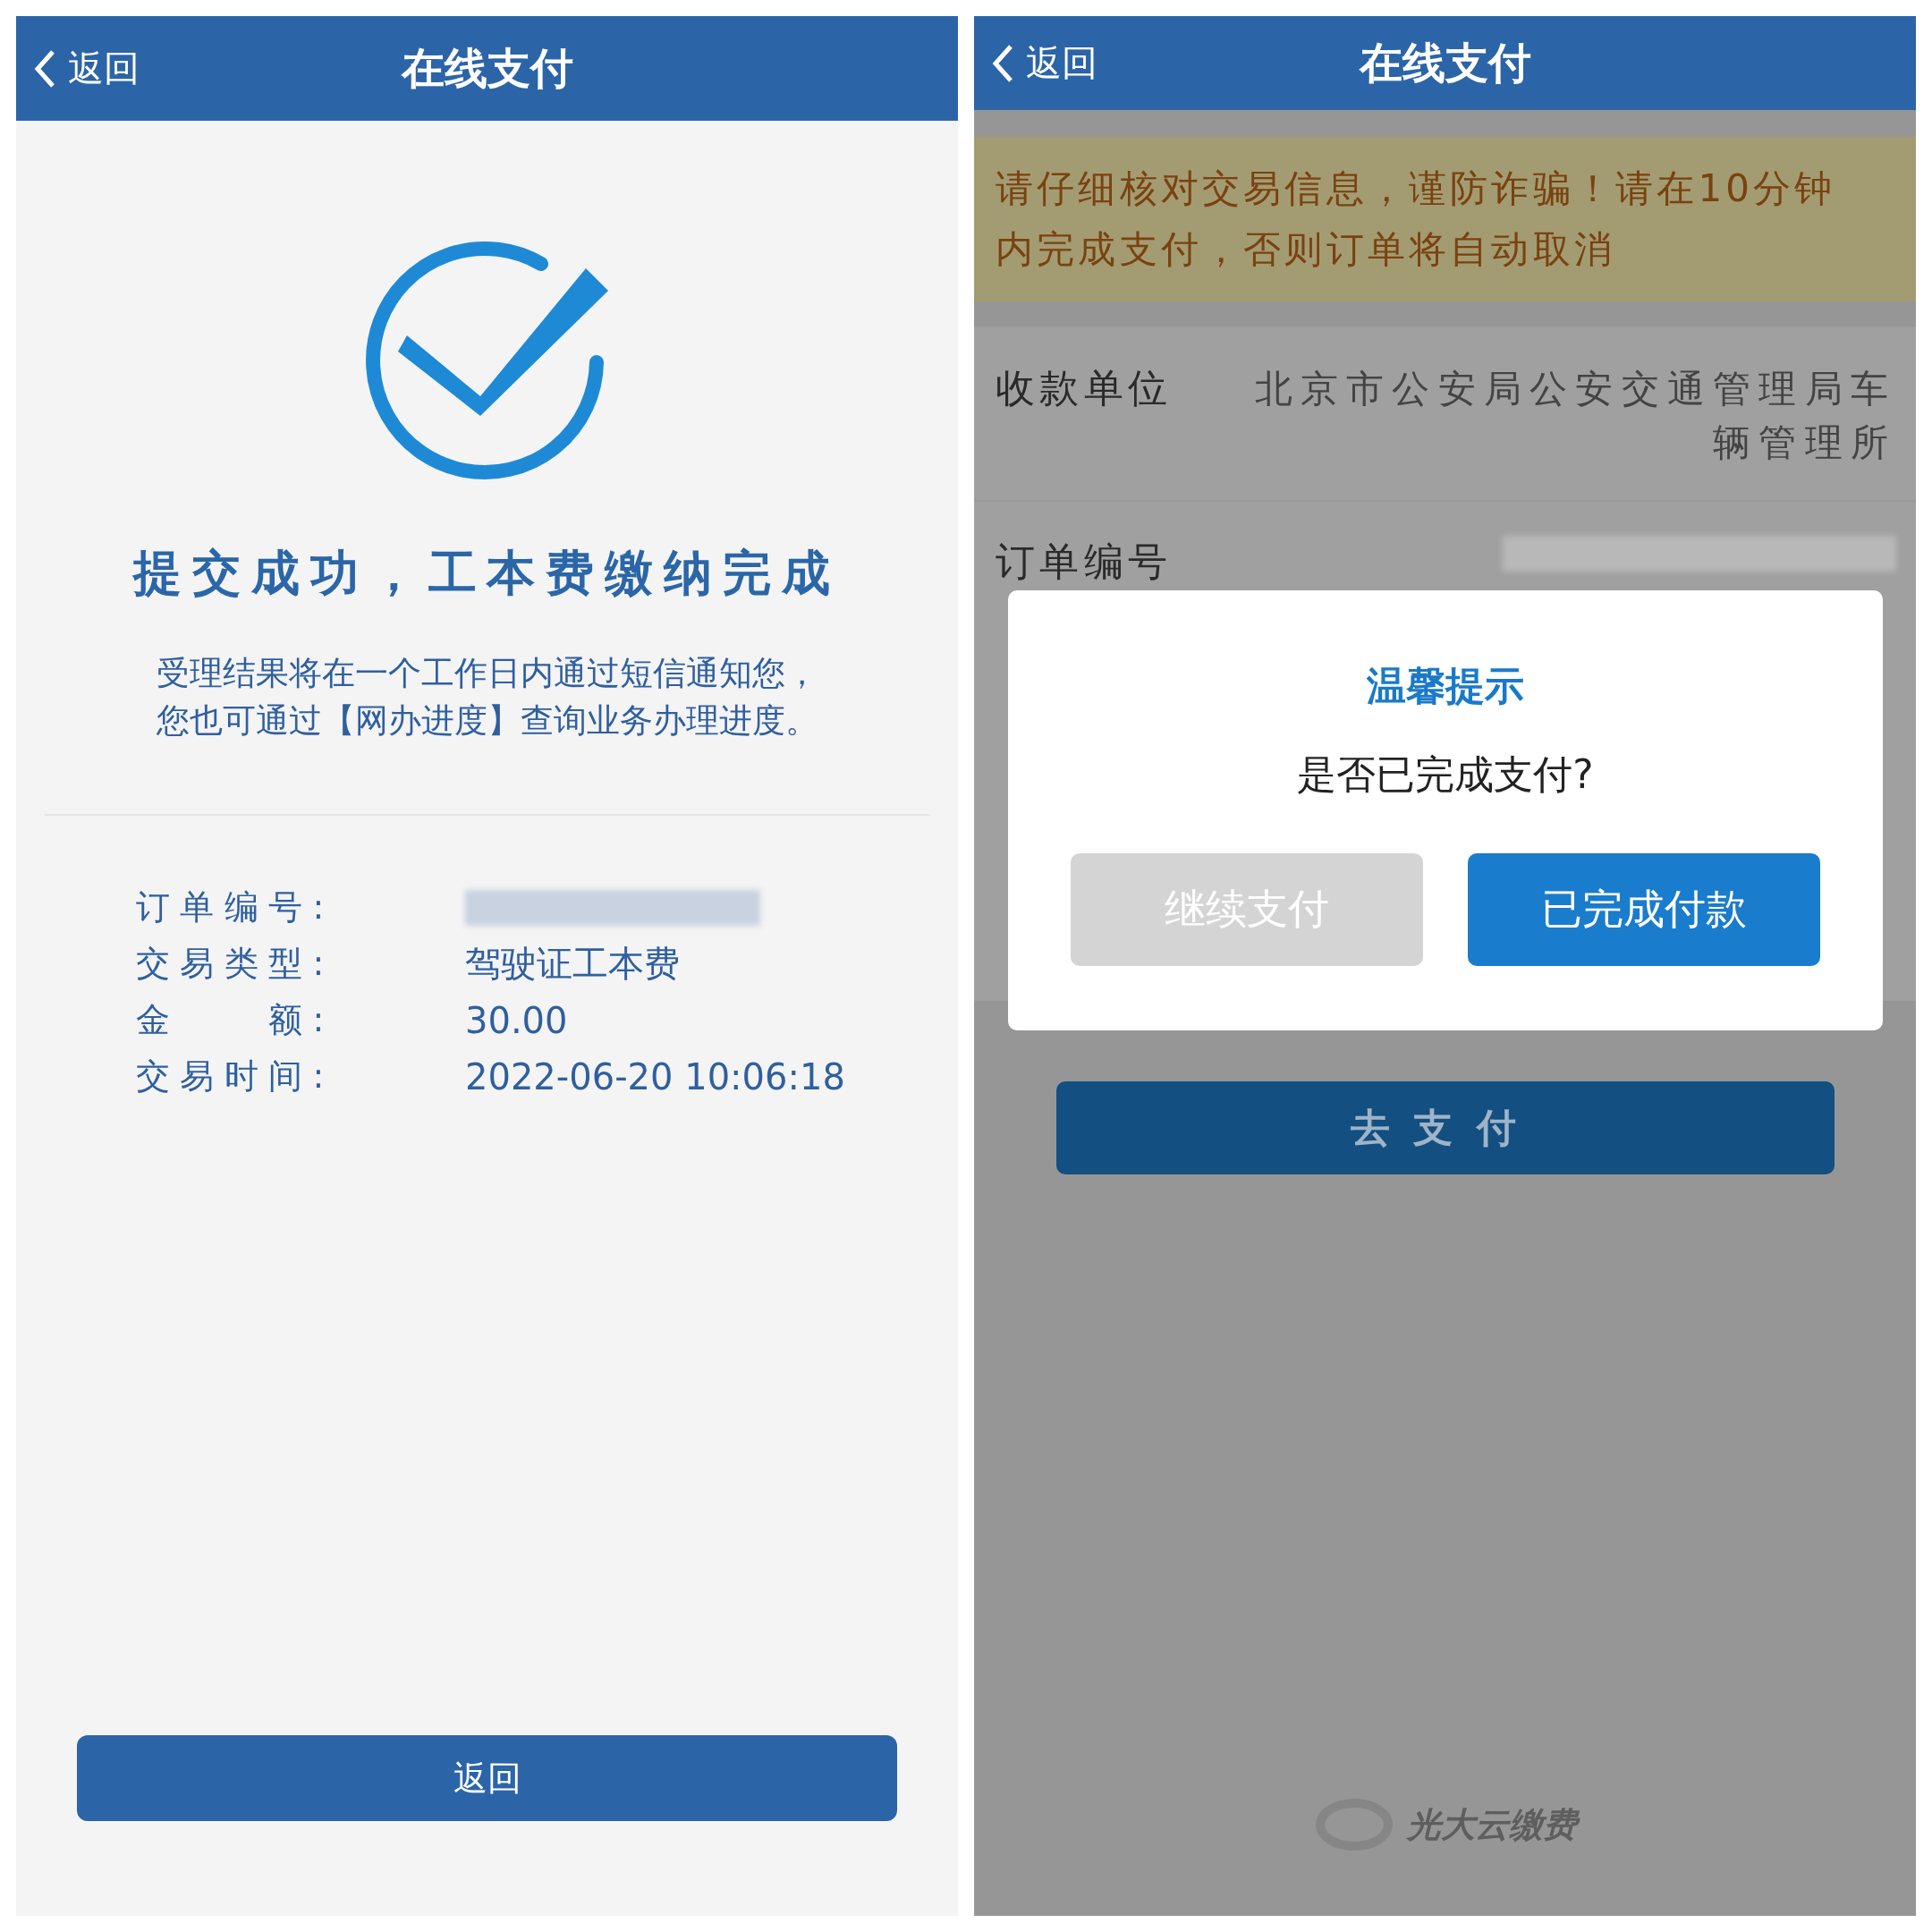  I want to click on dialog-title: 温馨提示, so click(1445, 686).